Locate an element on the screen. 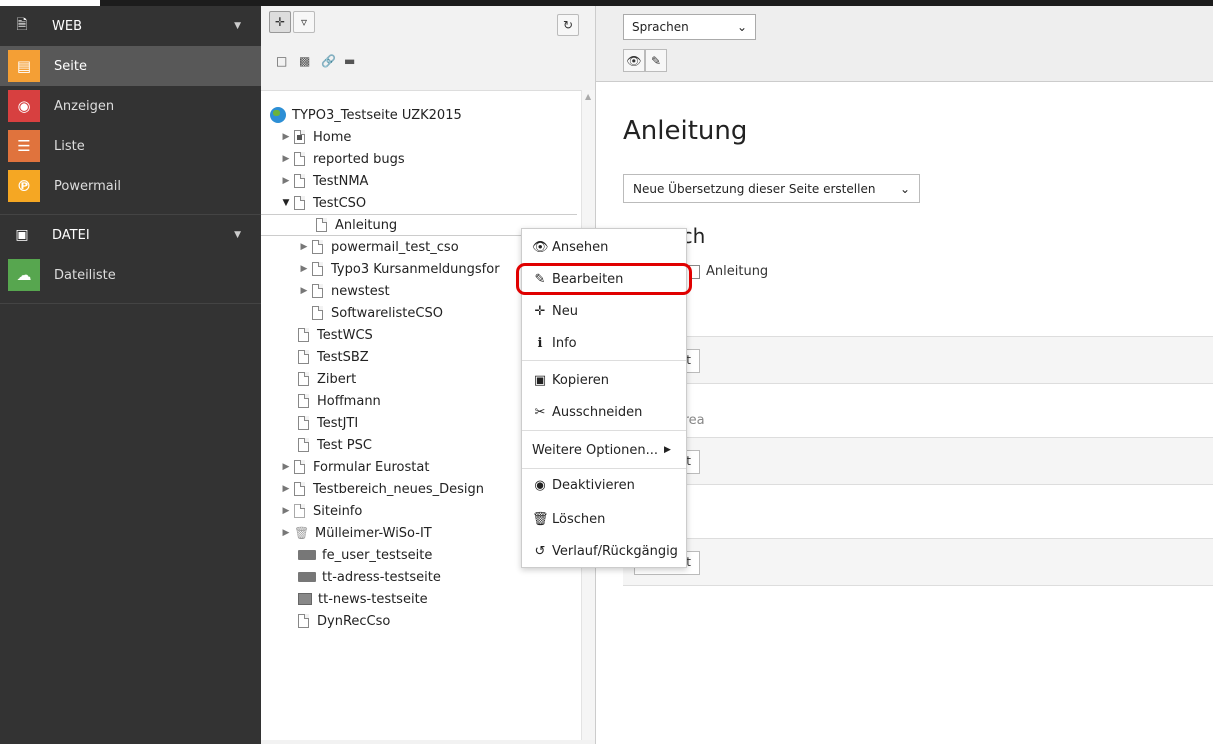 Image resolution: width=1213 pixels, height=744 pixels. column-media: Media + Inhalt is located at coordinates (918, 550).